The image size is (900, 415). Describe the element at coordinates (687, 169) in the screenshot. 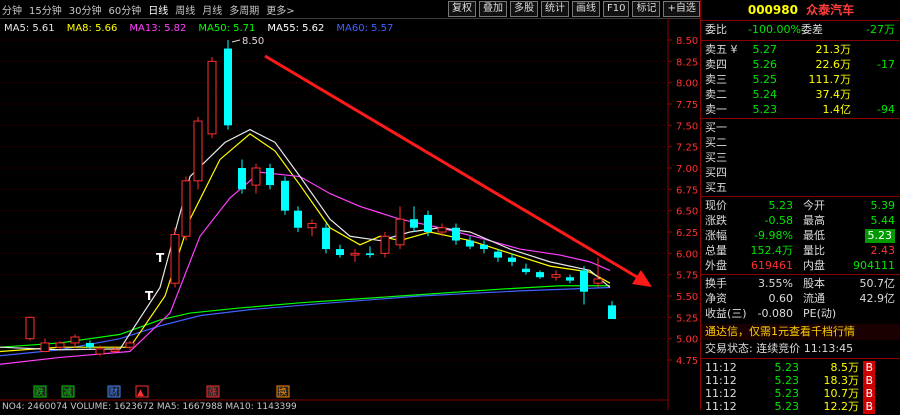

I see `price-tick-label: 7.00` at that location.